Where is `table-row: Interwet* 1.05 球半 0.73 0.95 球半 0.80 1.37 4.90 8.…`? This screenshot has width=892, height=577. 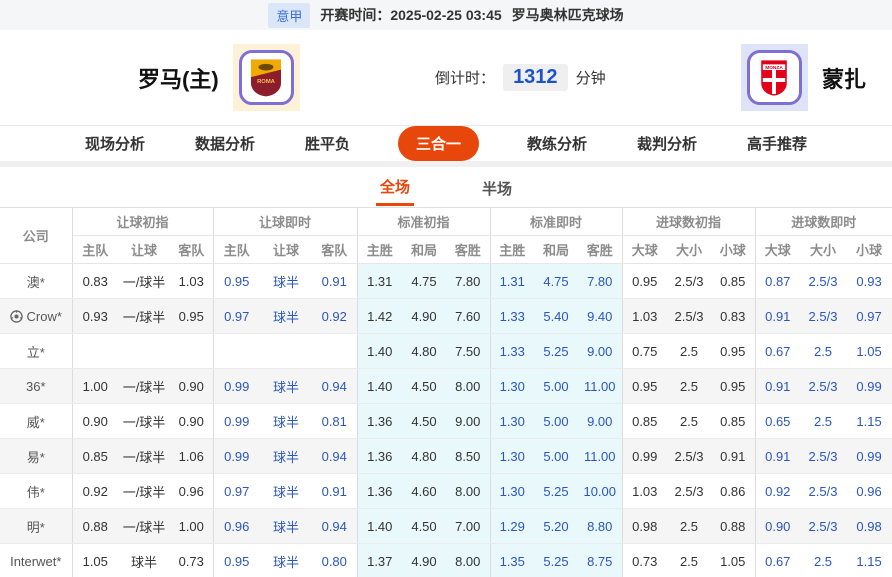 table-row: Interwet* 1.05 球半 0.73 0.95 球半 0.80 1.37 4.90 8.… is located at coordinates (446, 560).